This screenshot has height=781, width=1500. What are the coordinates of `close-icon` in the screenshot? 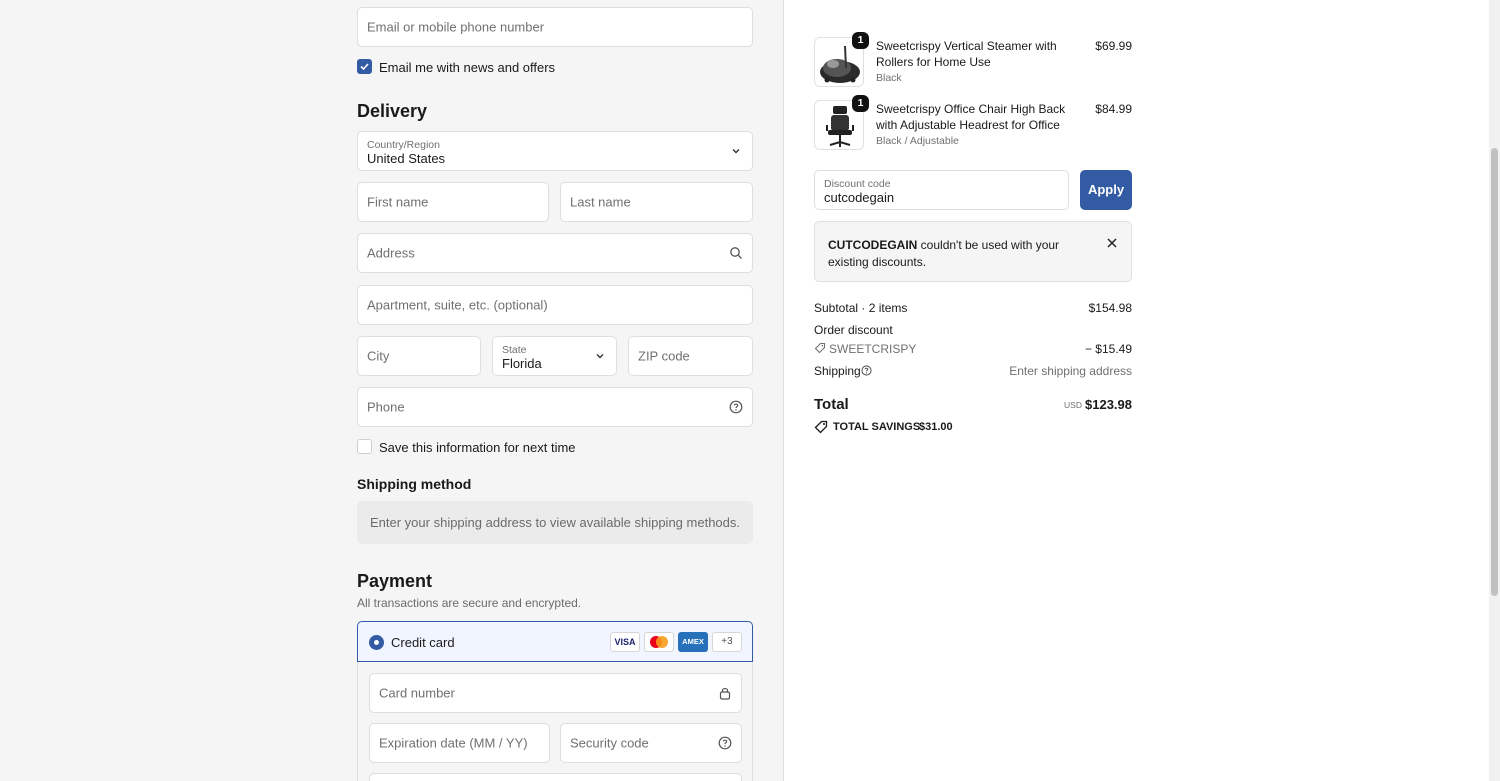 It's located at (1112, 243).